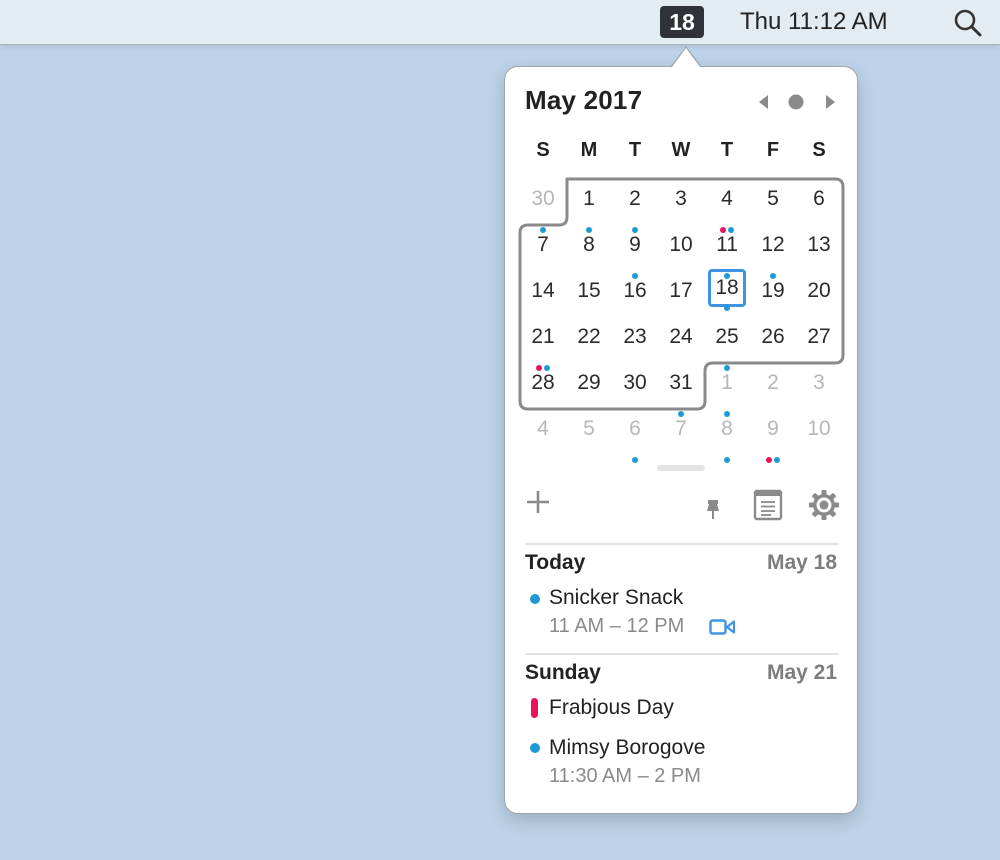  I want to click on day-cell: 24, so click(681, 342).